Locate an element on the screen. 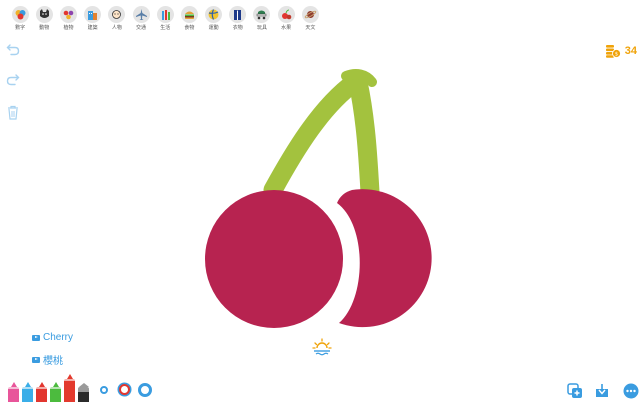  sunrise-icon is located at coordinates (322, 347).